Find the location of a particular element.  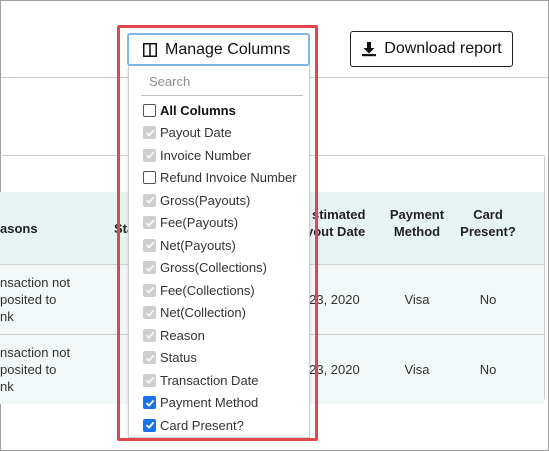

header-card-line2: Present? is located at coordinates (488, 231).